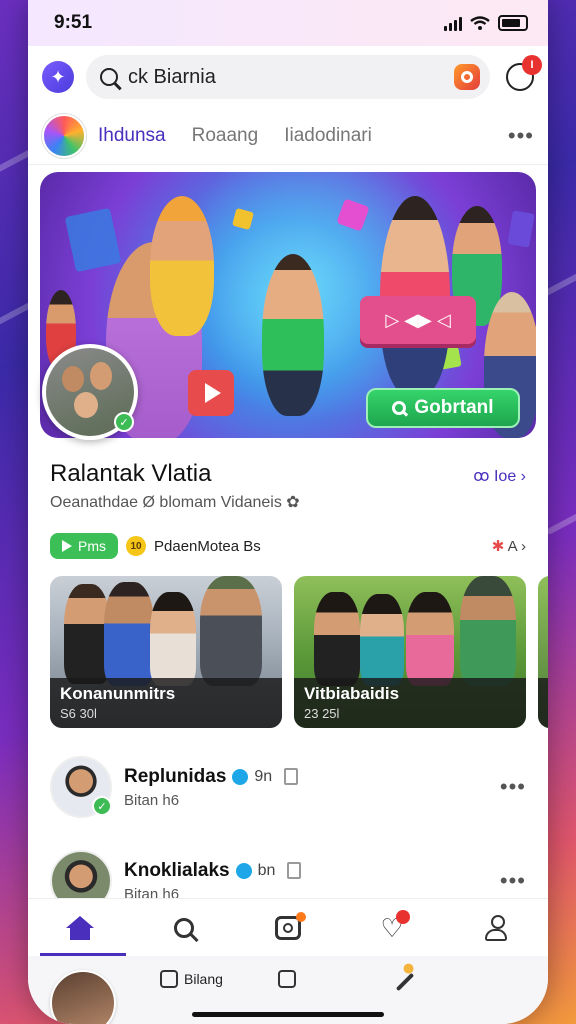  I want to click on channel-title: Ralantak Vlatia, so click(131, 473).